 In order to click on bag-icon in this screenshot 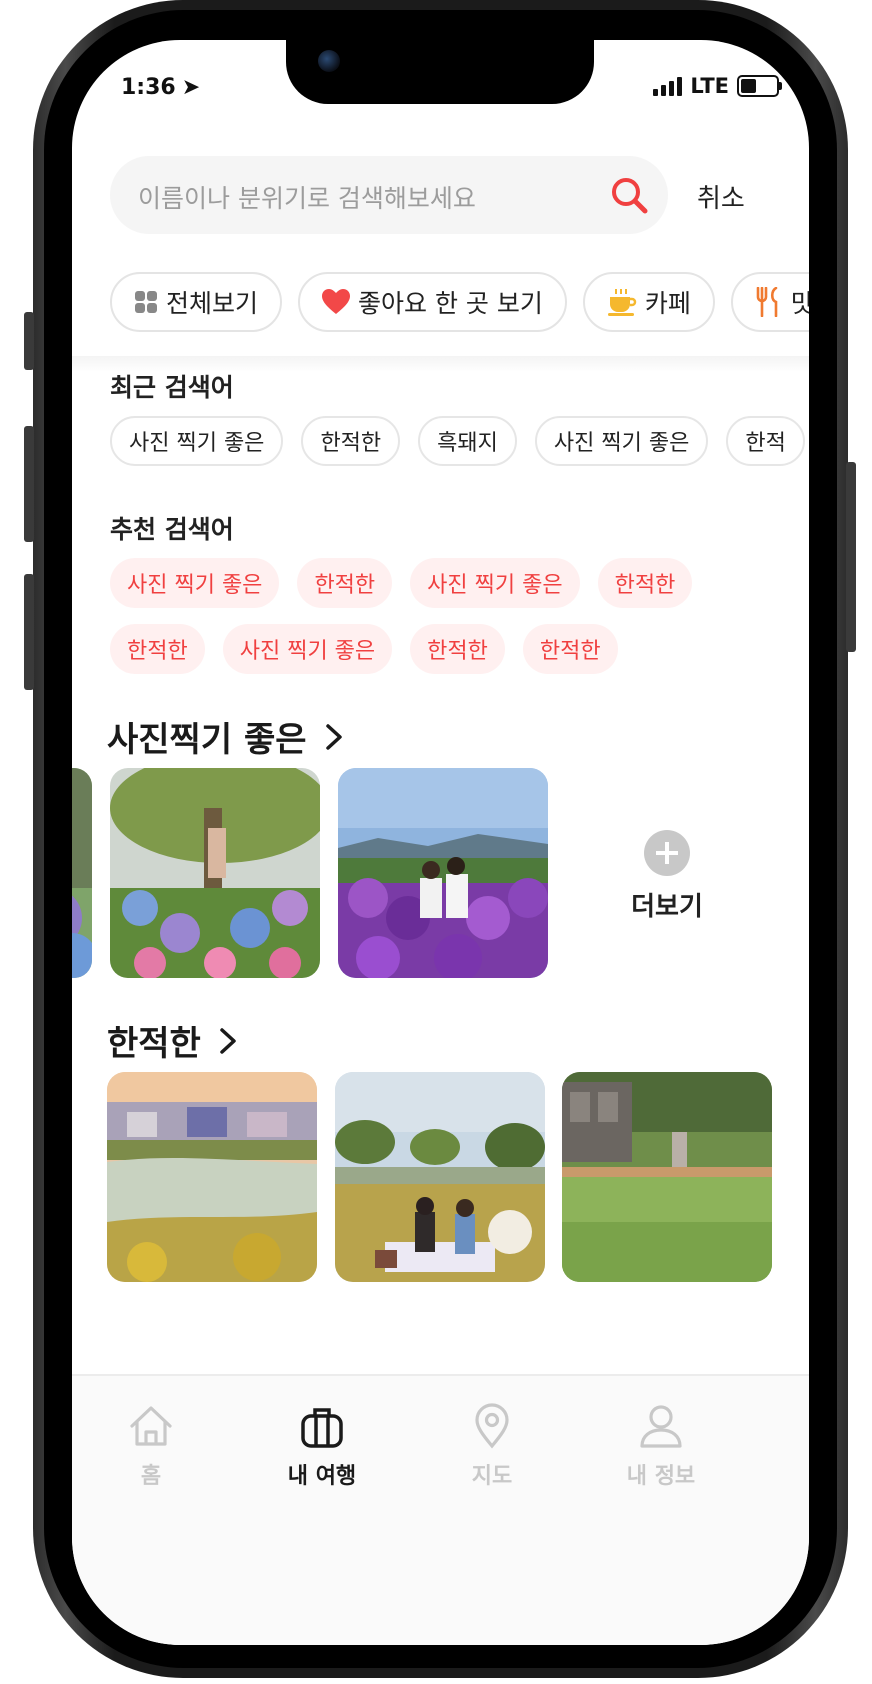, I will do `click(322, 1428)`.